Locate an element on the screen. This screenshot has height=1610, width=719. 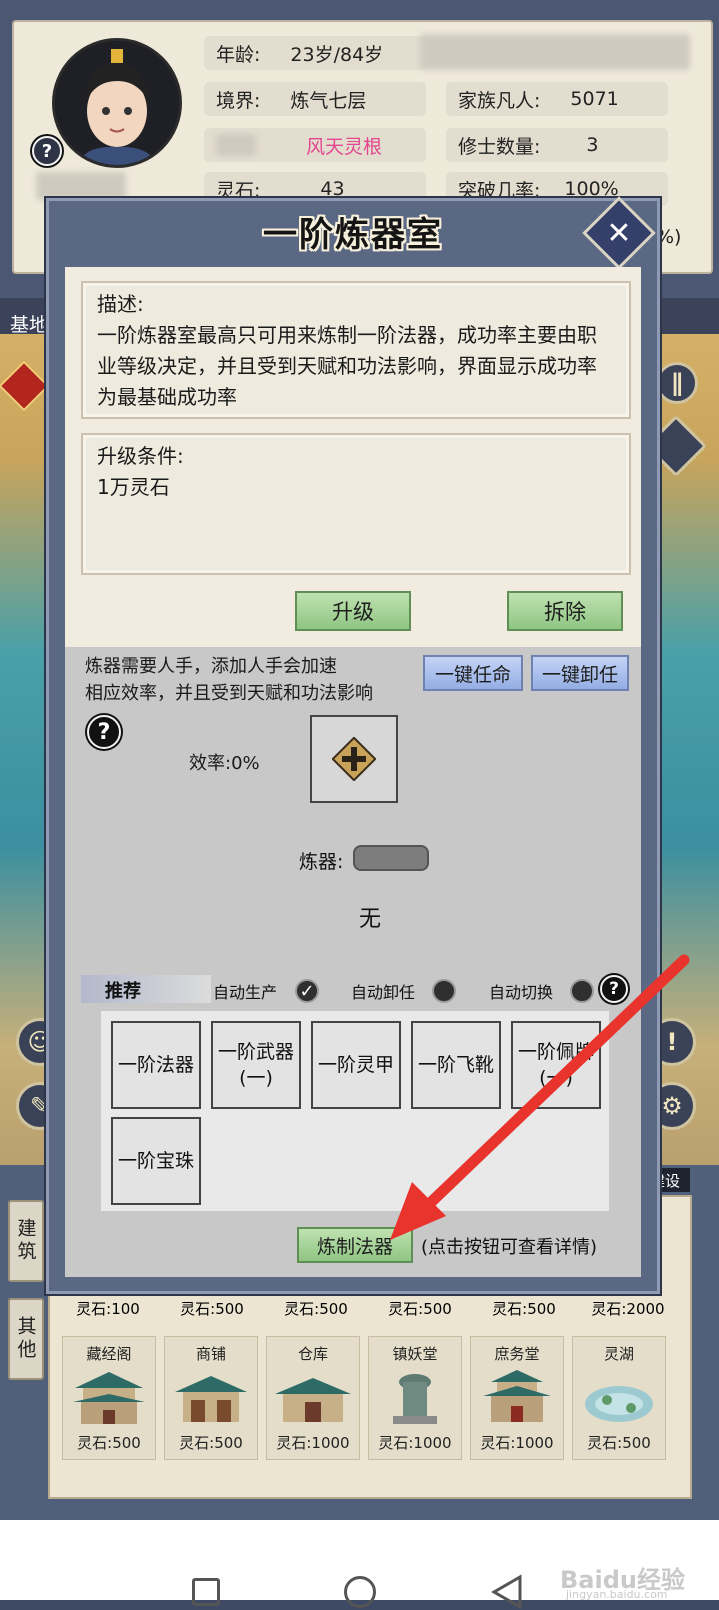
tab-build: 建筑 is located at coordinates (26, 1241).